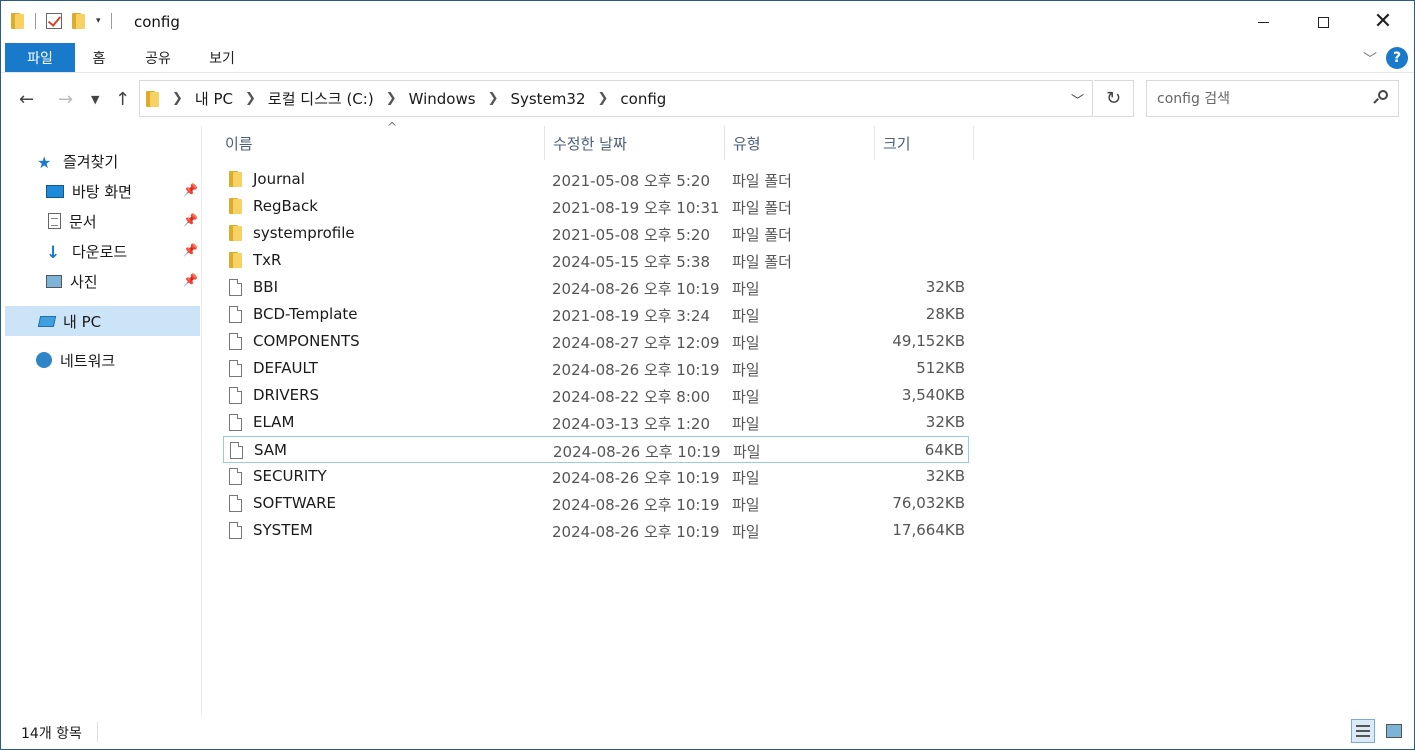  Describe the element at coordinates (274, 422) in the screenshot. I see `file-name: ELAM` at that location.